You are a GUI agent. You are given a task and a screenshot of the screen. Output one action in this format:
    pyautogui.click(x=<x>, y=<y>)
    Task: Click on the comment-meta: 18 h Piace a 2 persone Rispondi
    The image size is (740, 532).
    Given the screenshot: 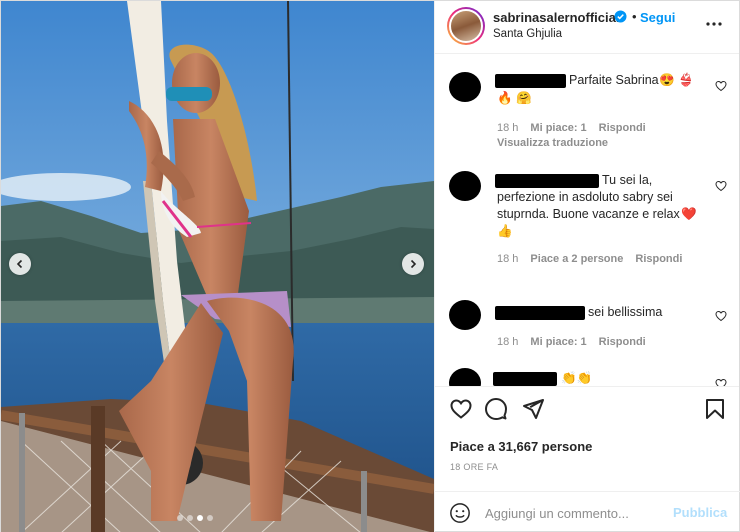 What is the action you would take?
    pyautogui.click(x=589, y=259)
    